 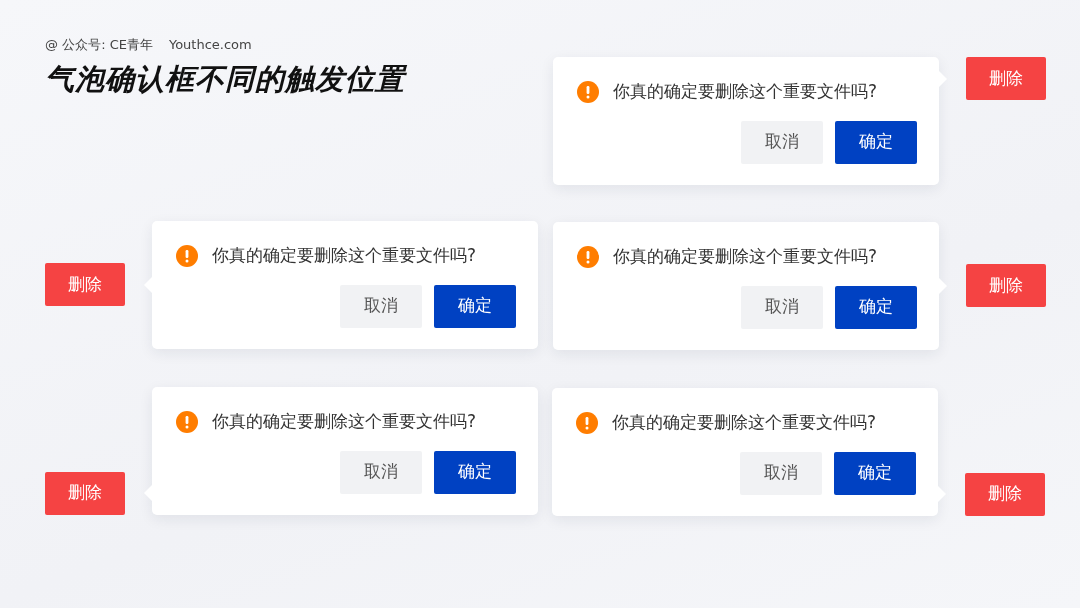 I want to click on source-label: @ 公众号: CE青年, so click(x=99, y=45).